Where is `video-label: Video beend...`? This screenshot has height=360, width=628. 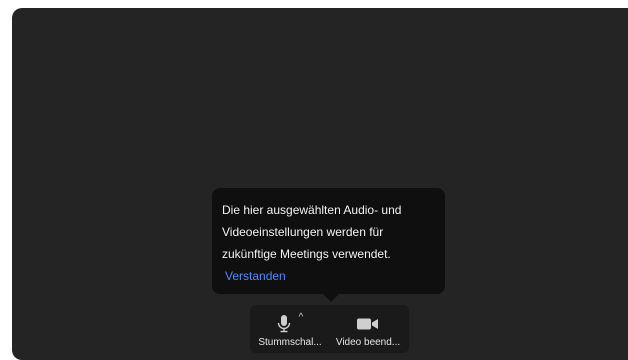 video-label: Video beend... is located at coordinates (368, 342).